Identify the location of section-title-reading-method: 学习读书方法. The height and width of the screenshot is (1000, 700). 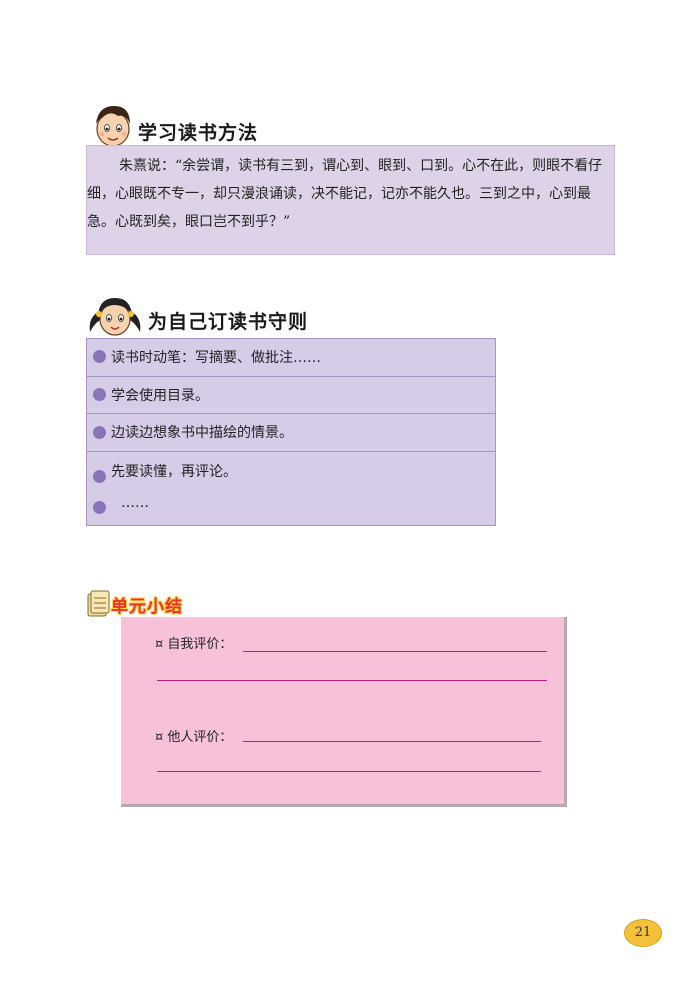
(198, 133).